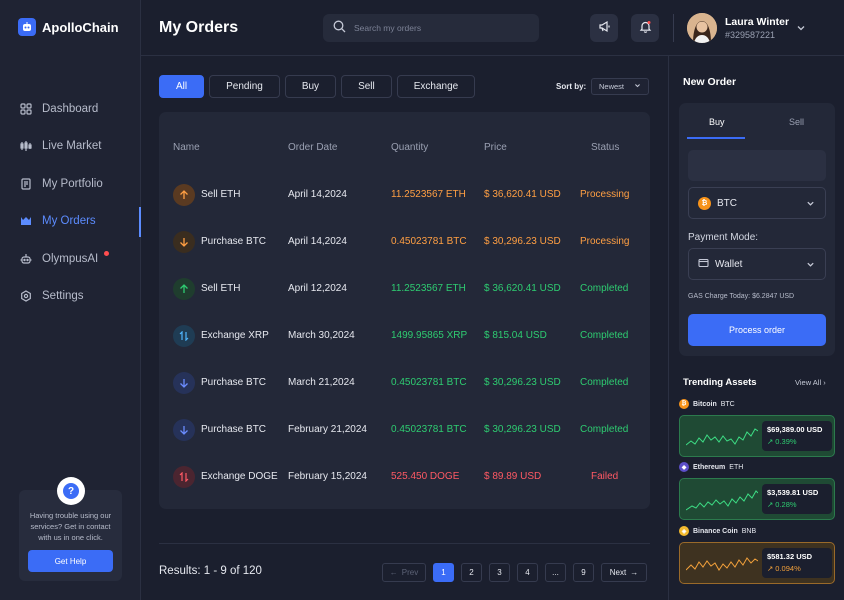  I want to click on next-page-button: Next →, so click(624, 572).